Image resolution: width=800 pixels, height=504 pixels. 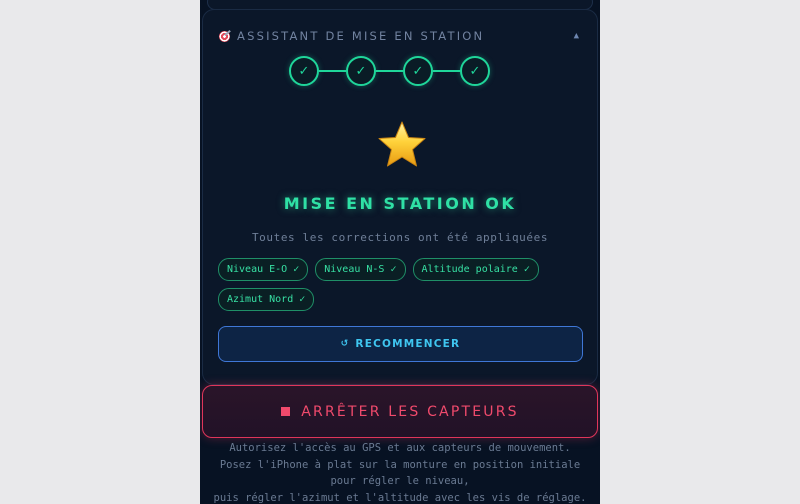 I want to click on chevron-up-icon: ▲, so click(x=576, y=36).